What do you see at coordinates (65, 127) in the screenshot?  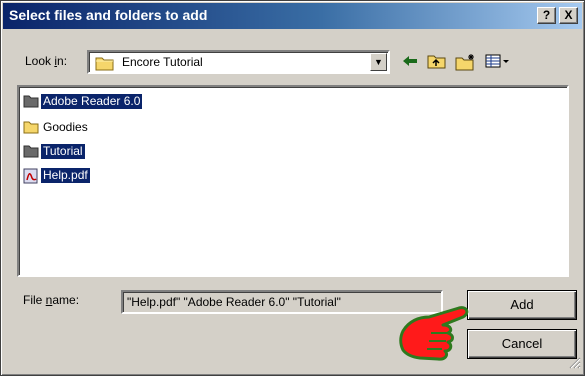 I see `list-item-label: Goodies` at bounding box center [65, 127].